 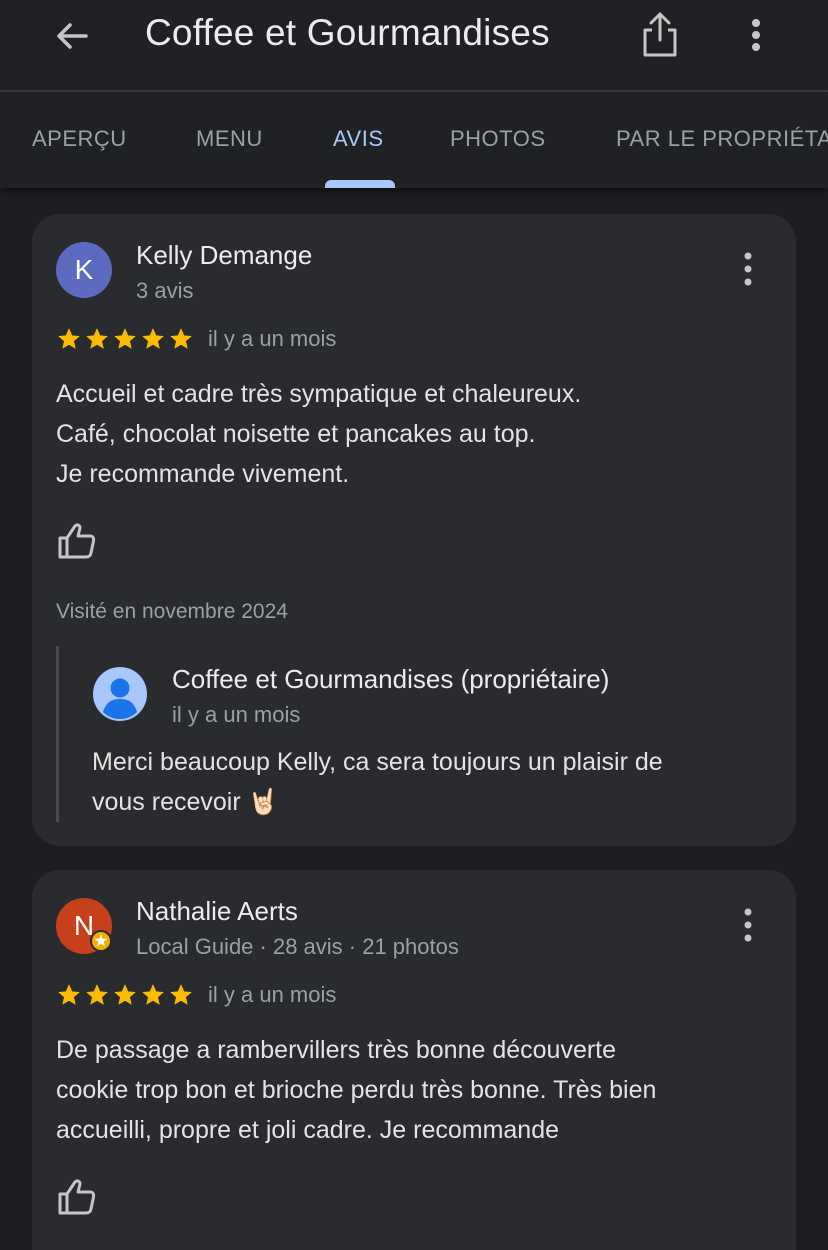 I want to click on app-bar: Coffee et Gourmandises, so click(x=414, y=45).